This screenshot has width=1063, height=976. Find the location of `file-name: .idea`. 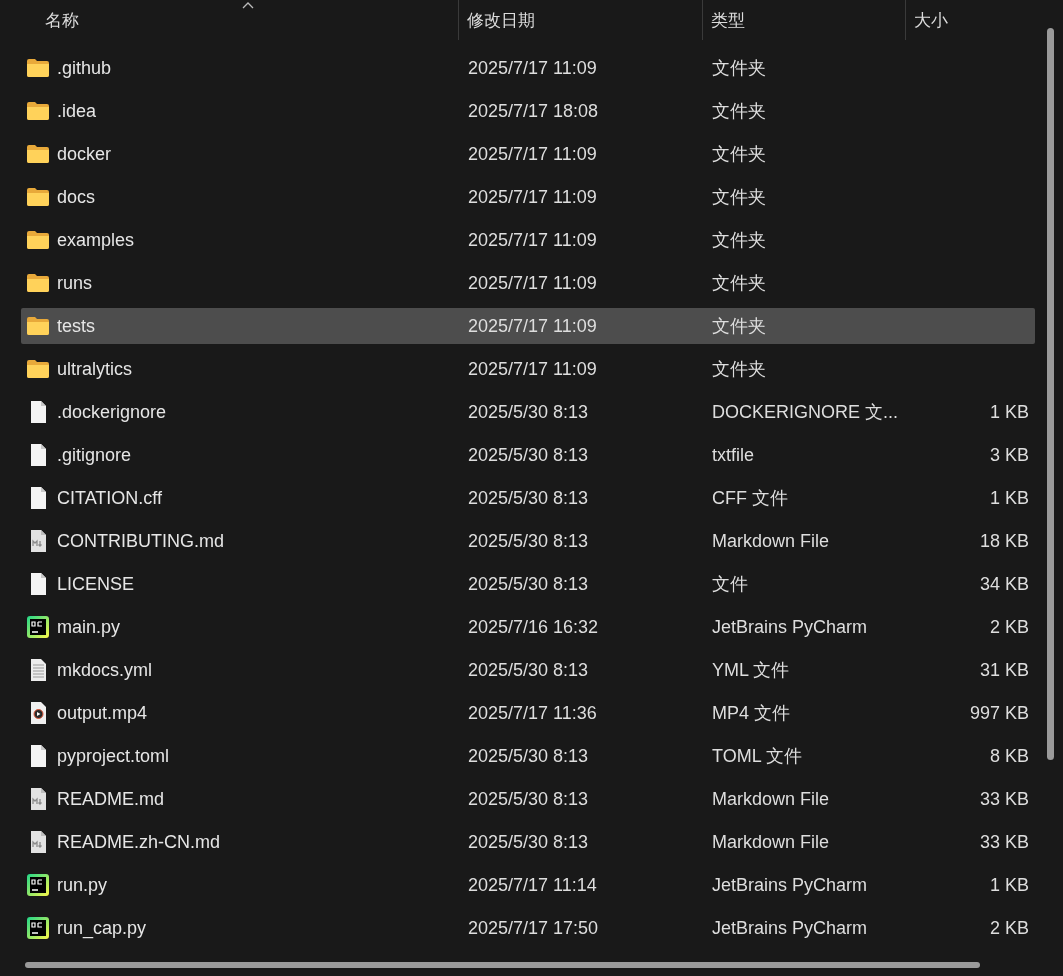

file-name: .idea is located at coordinates (77, 111).